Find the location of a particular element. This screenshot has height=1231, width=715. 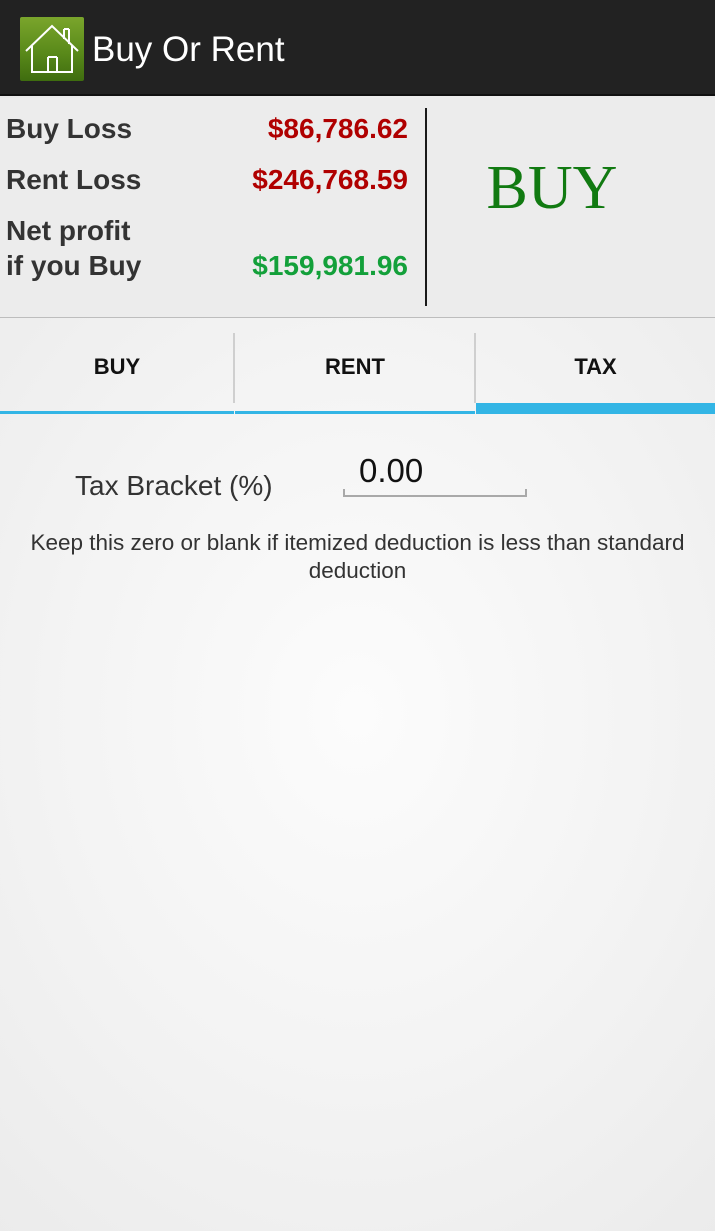

house-icon is located at coordinates (52, 49).